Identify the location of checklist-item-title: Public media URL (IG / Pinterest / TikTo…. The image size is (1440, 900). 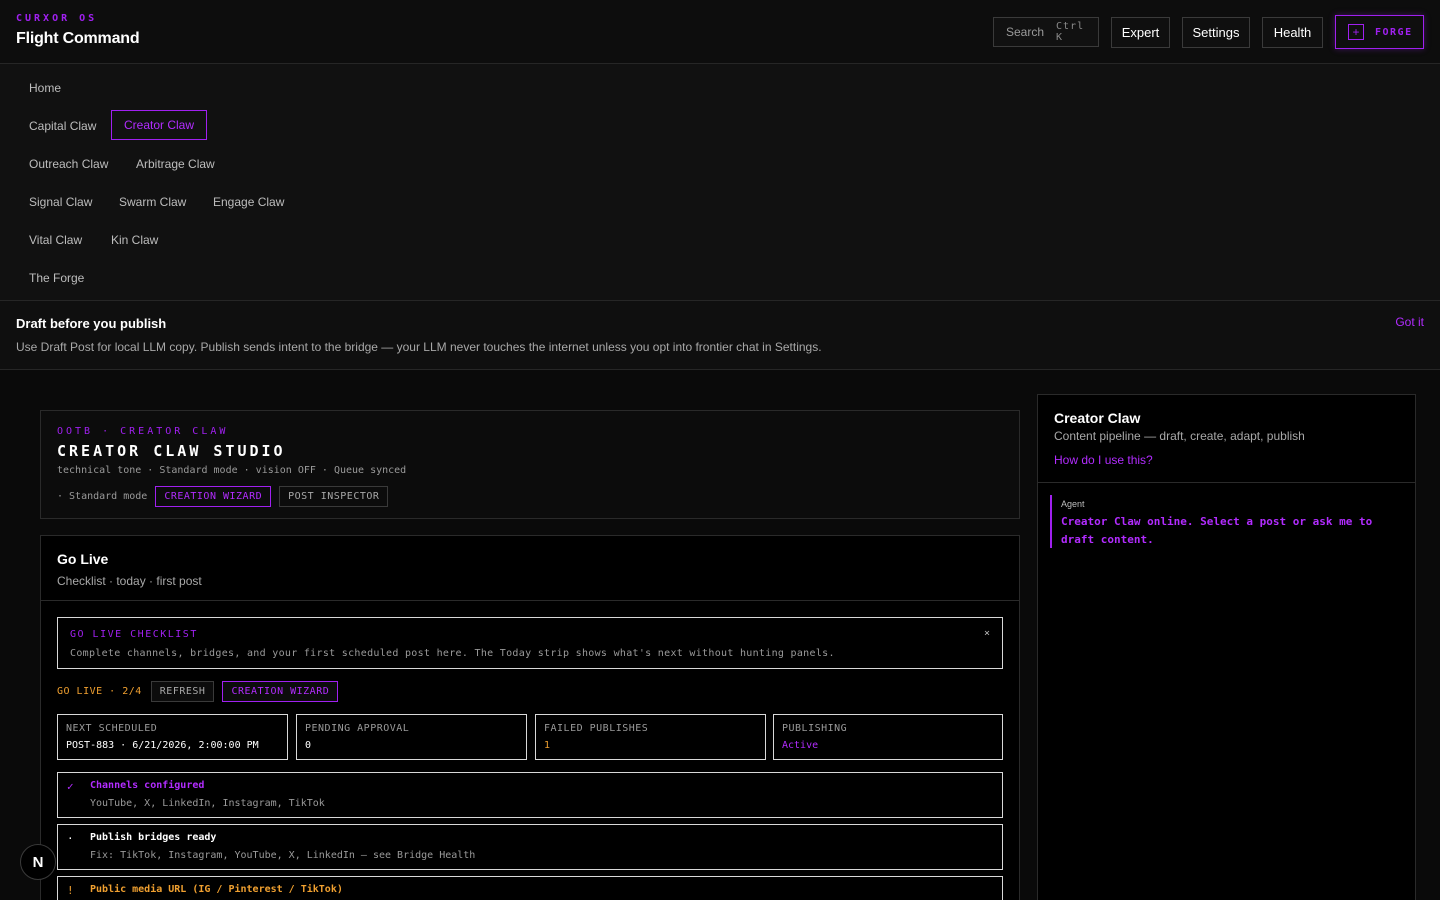
(216, 889).